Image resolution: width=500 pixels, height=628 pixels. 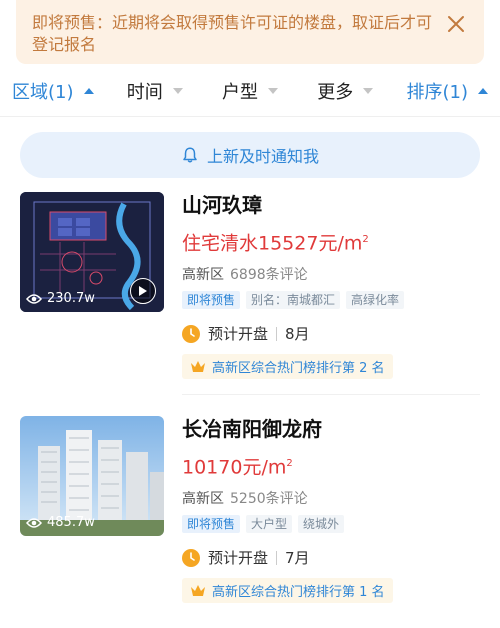 I want to click on opening-month: 7月, so click(x=297, y=558).